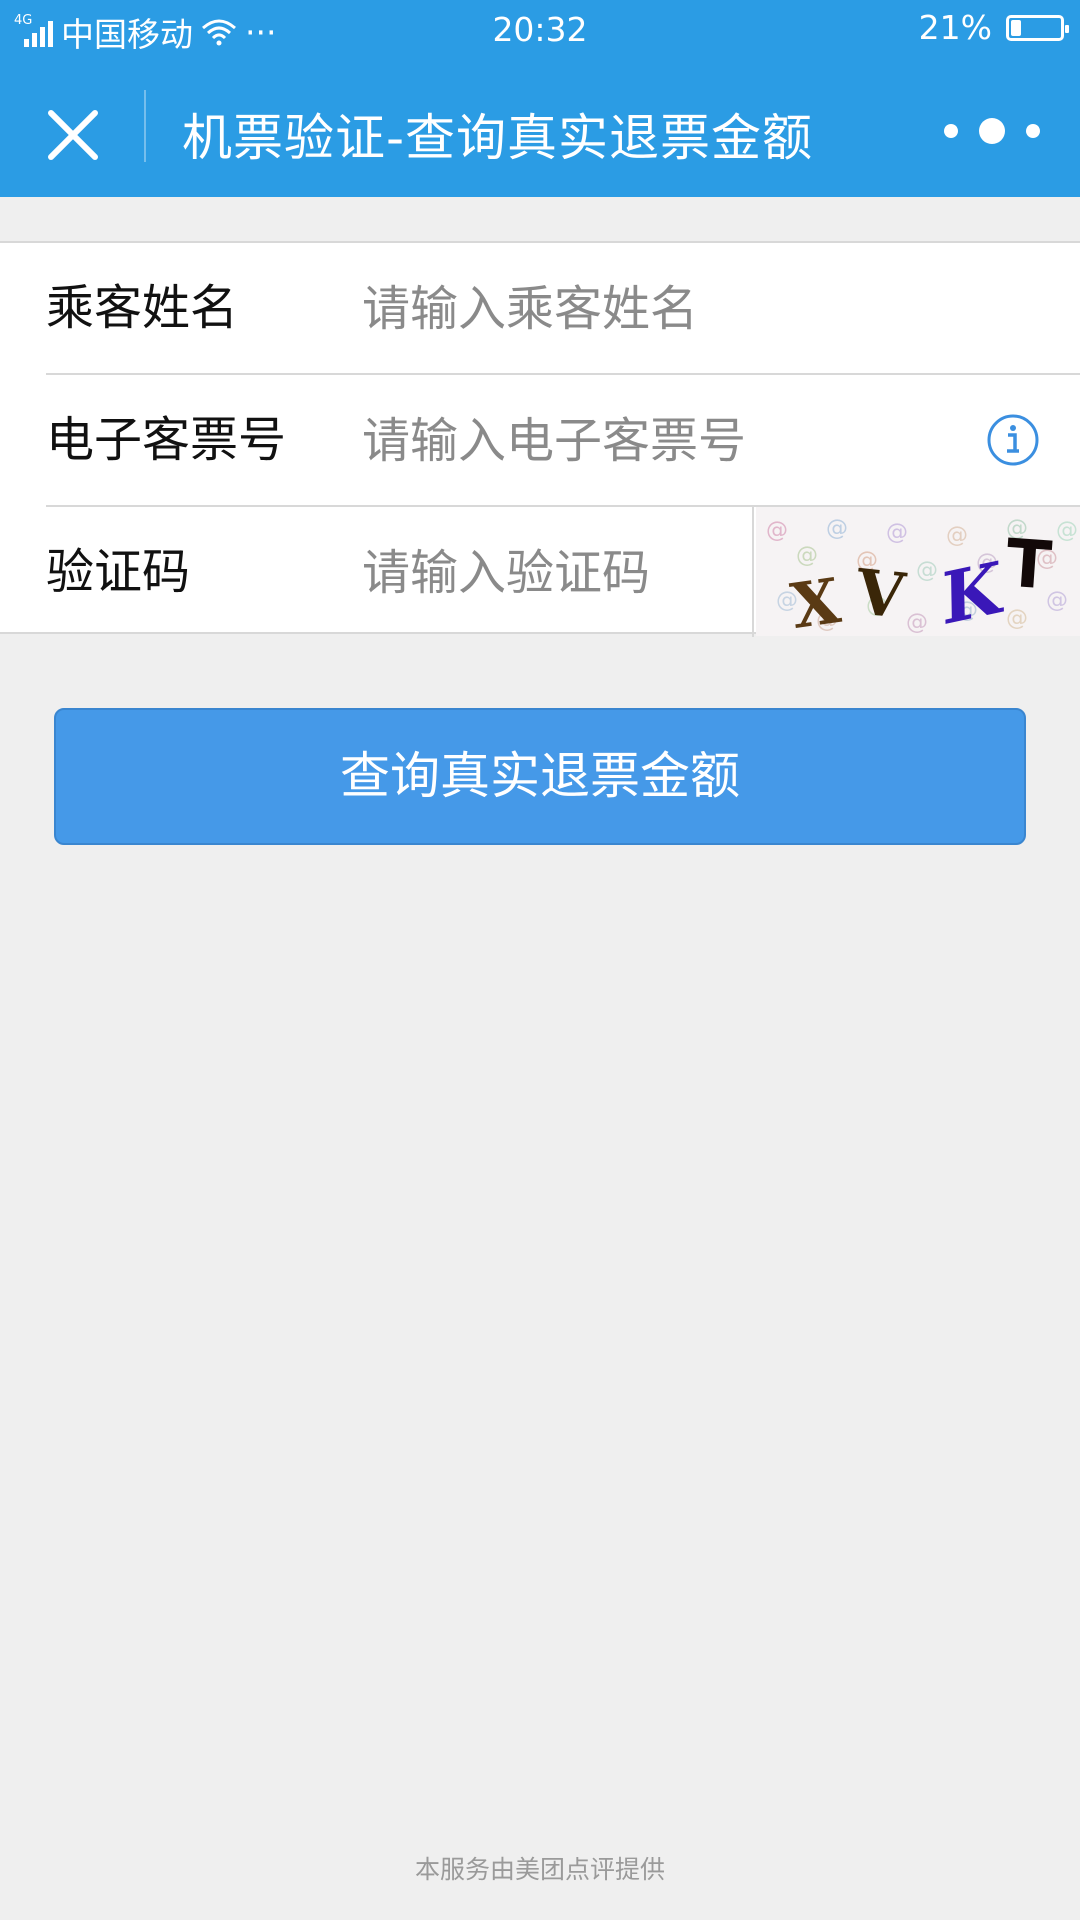 This screenshot has height=1920, width=1080. I want to click on captcha-label: 验证码, so click(118, 572).